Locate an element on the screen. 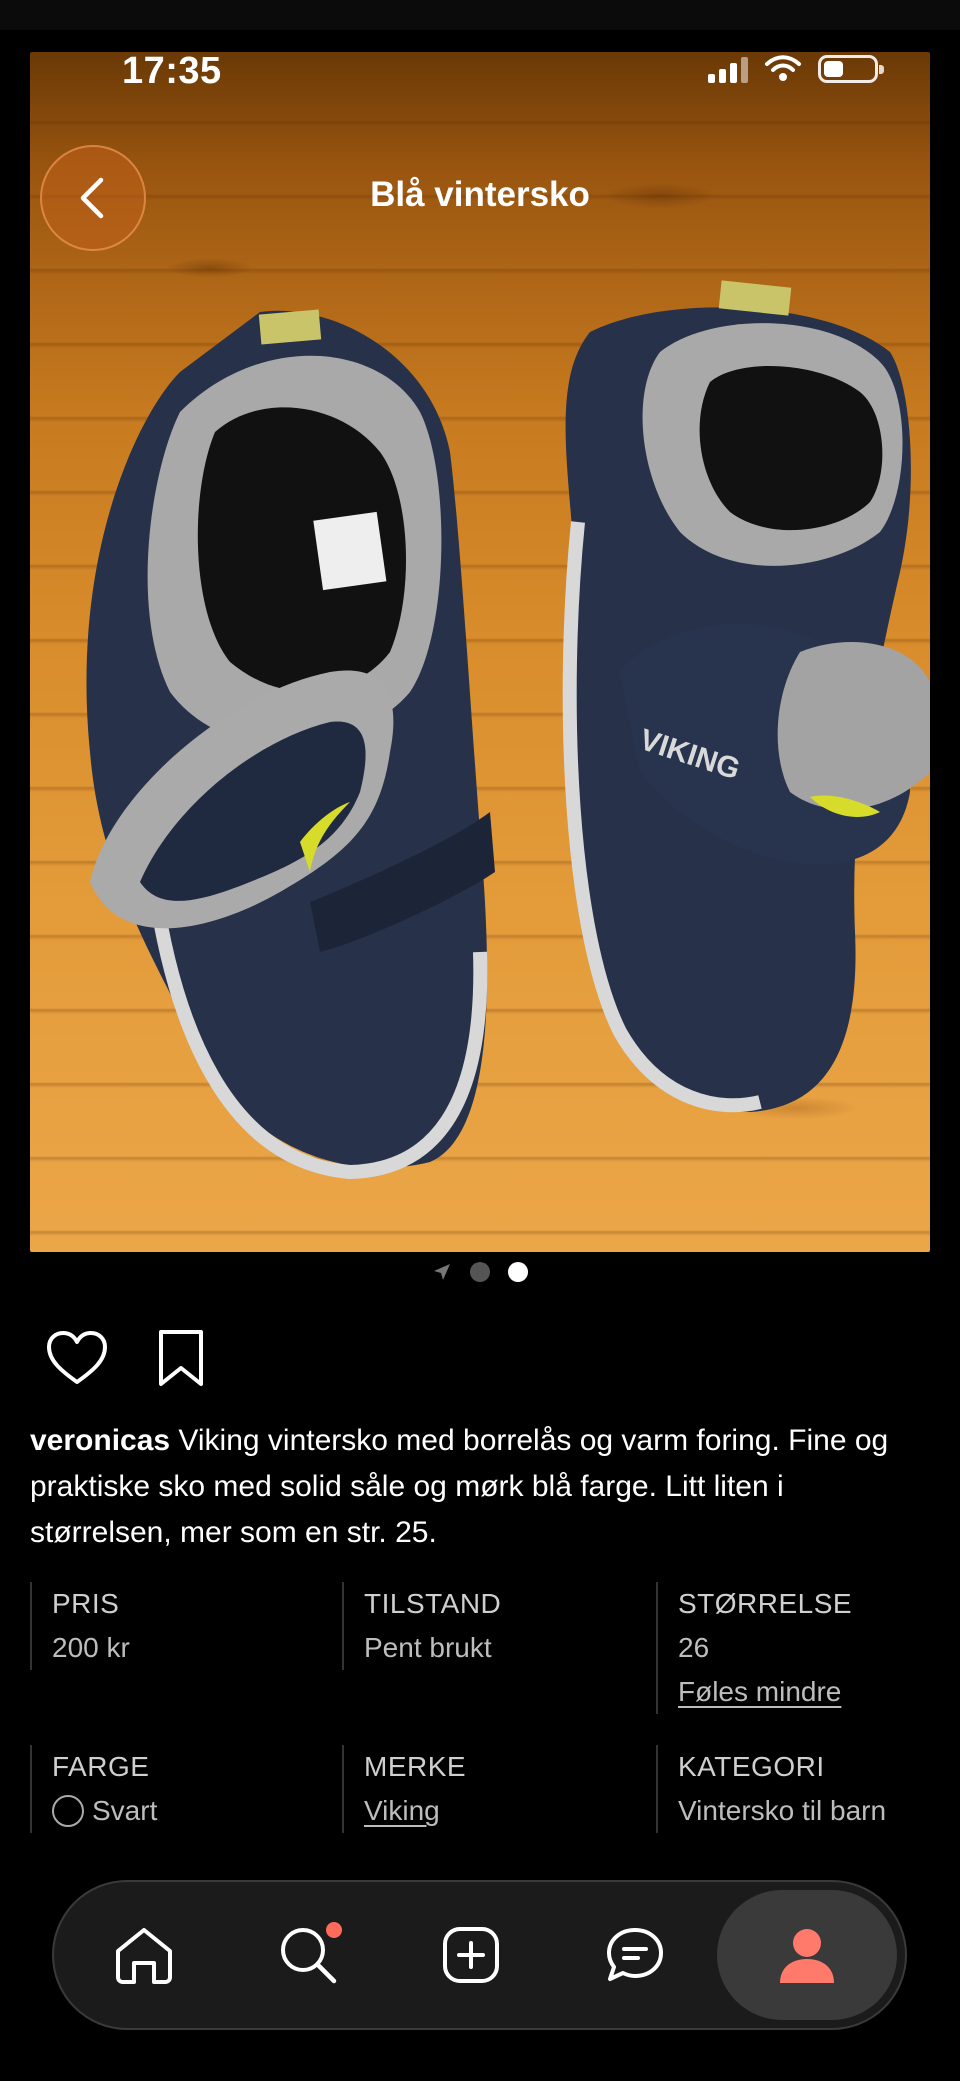 This screenshot has width=960, height=2081. carousel-dot is located at coordinates (480, 1272).